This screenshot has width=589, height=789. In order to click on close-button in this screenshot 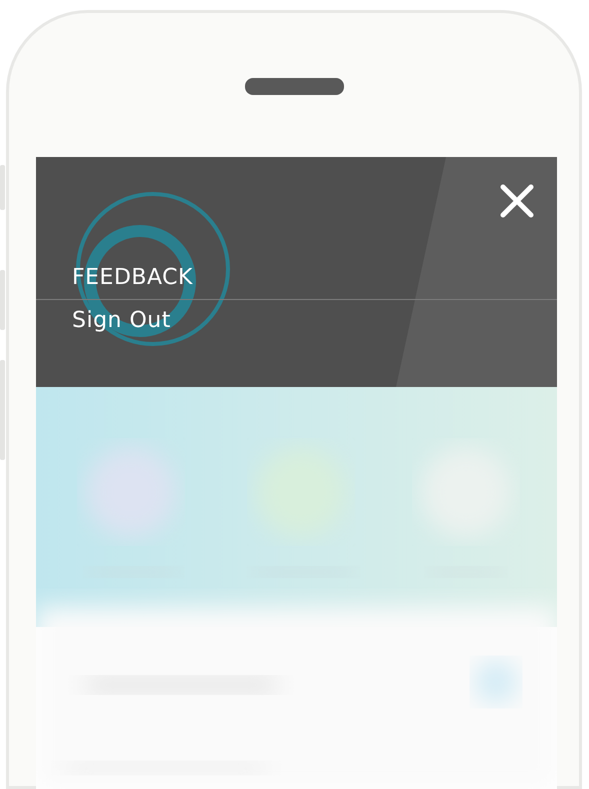, I will do `click(517, 201)`.